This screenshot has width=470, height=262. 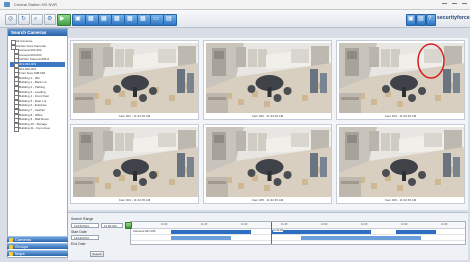 I want to click on timeline-cursor, so click(x=271, y=233).